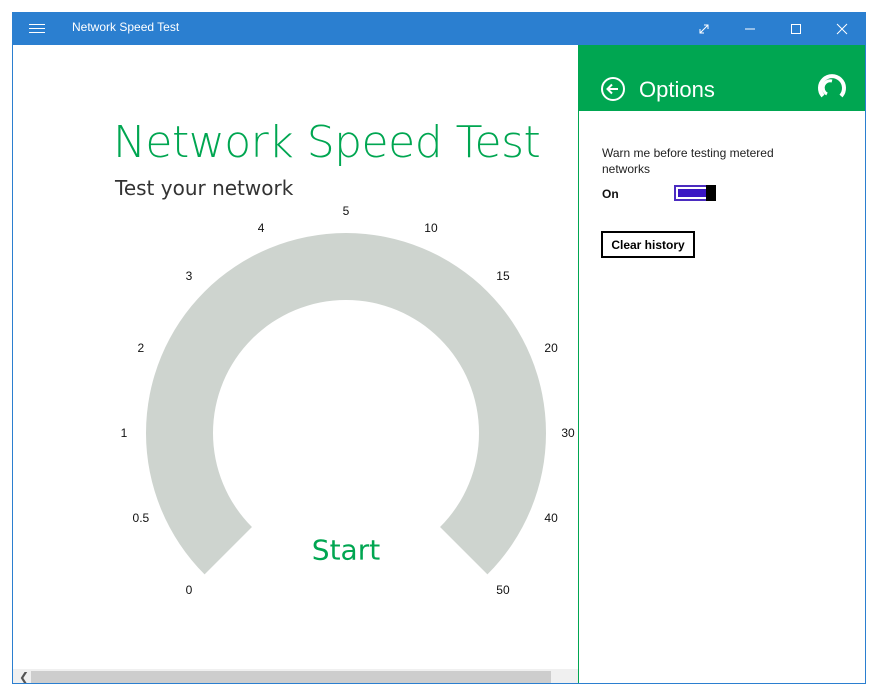 The height and width of the screenshot is (698, 883). I want to click on horizontal-scrollbar: ❮, so click(295, 676).